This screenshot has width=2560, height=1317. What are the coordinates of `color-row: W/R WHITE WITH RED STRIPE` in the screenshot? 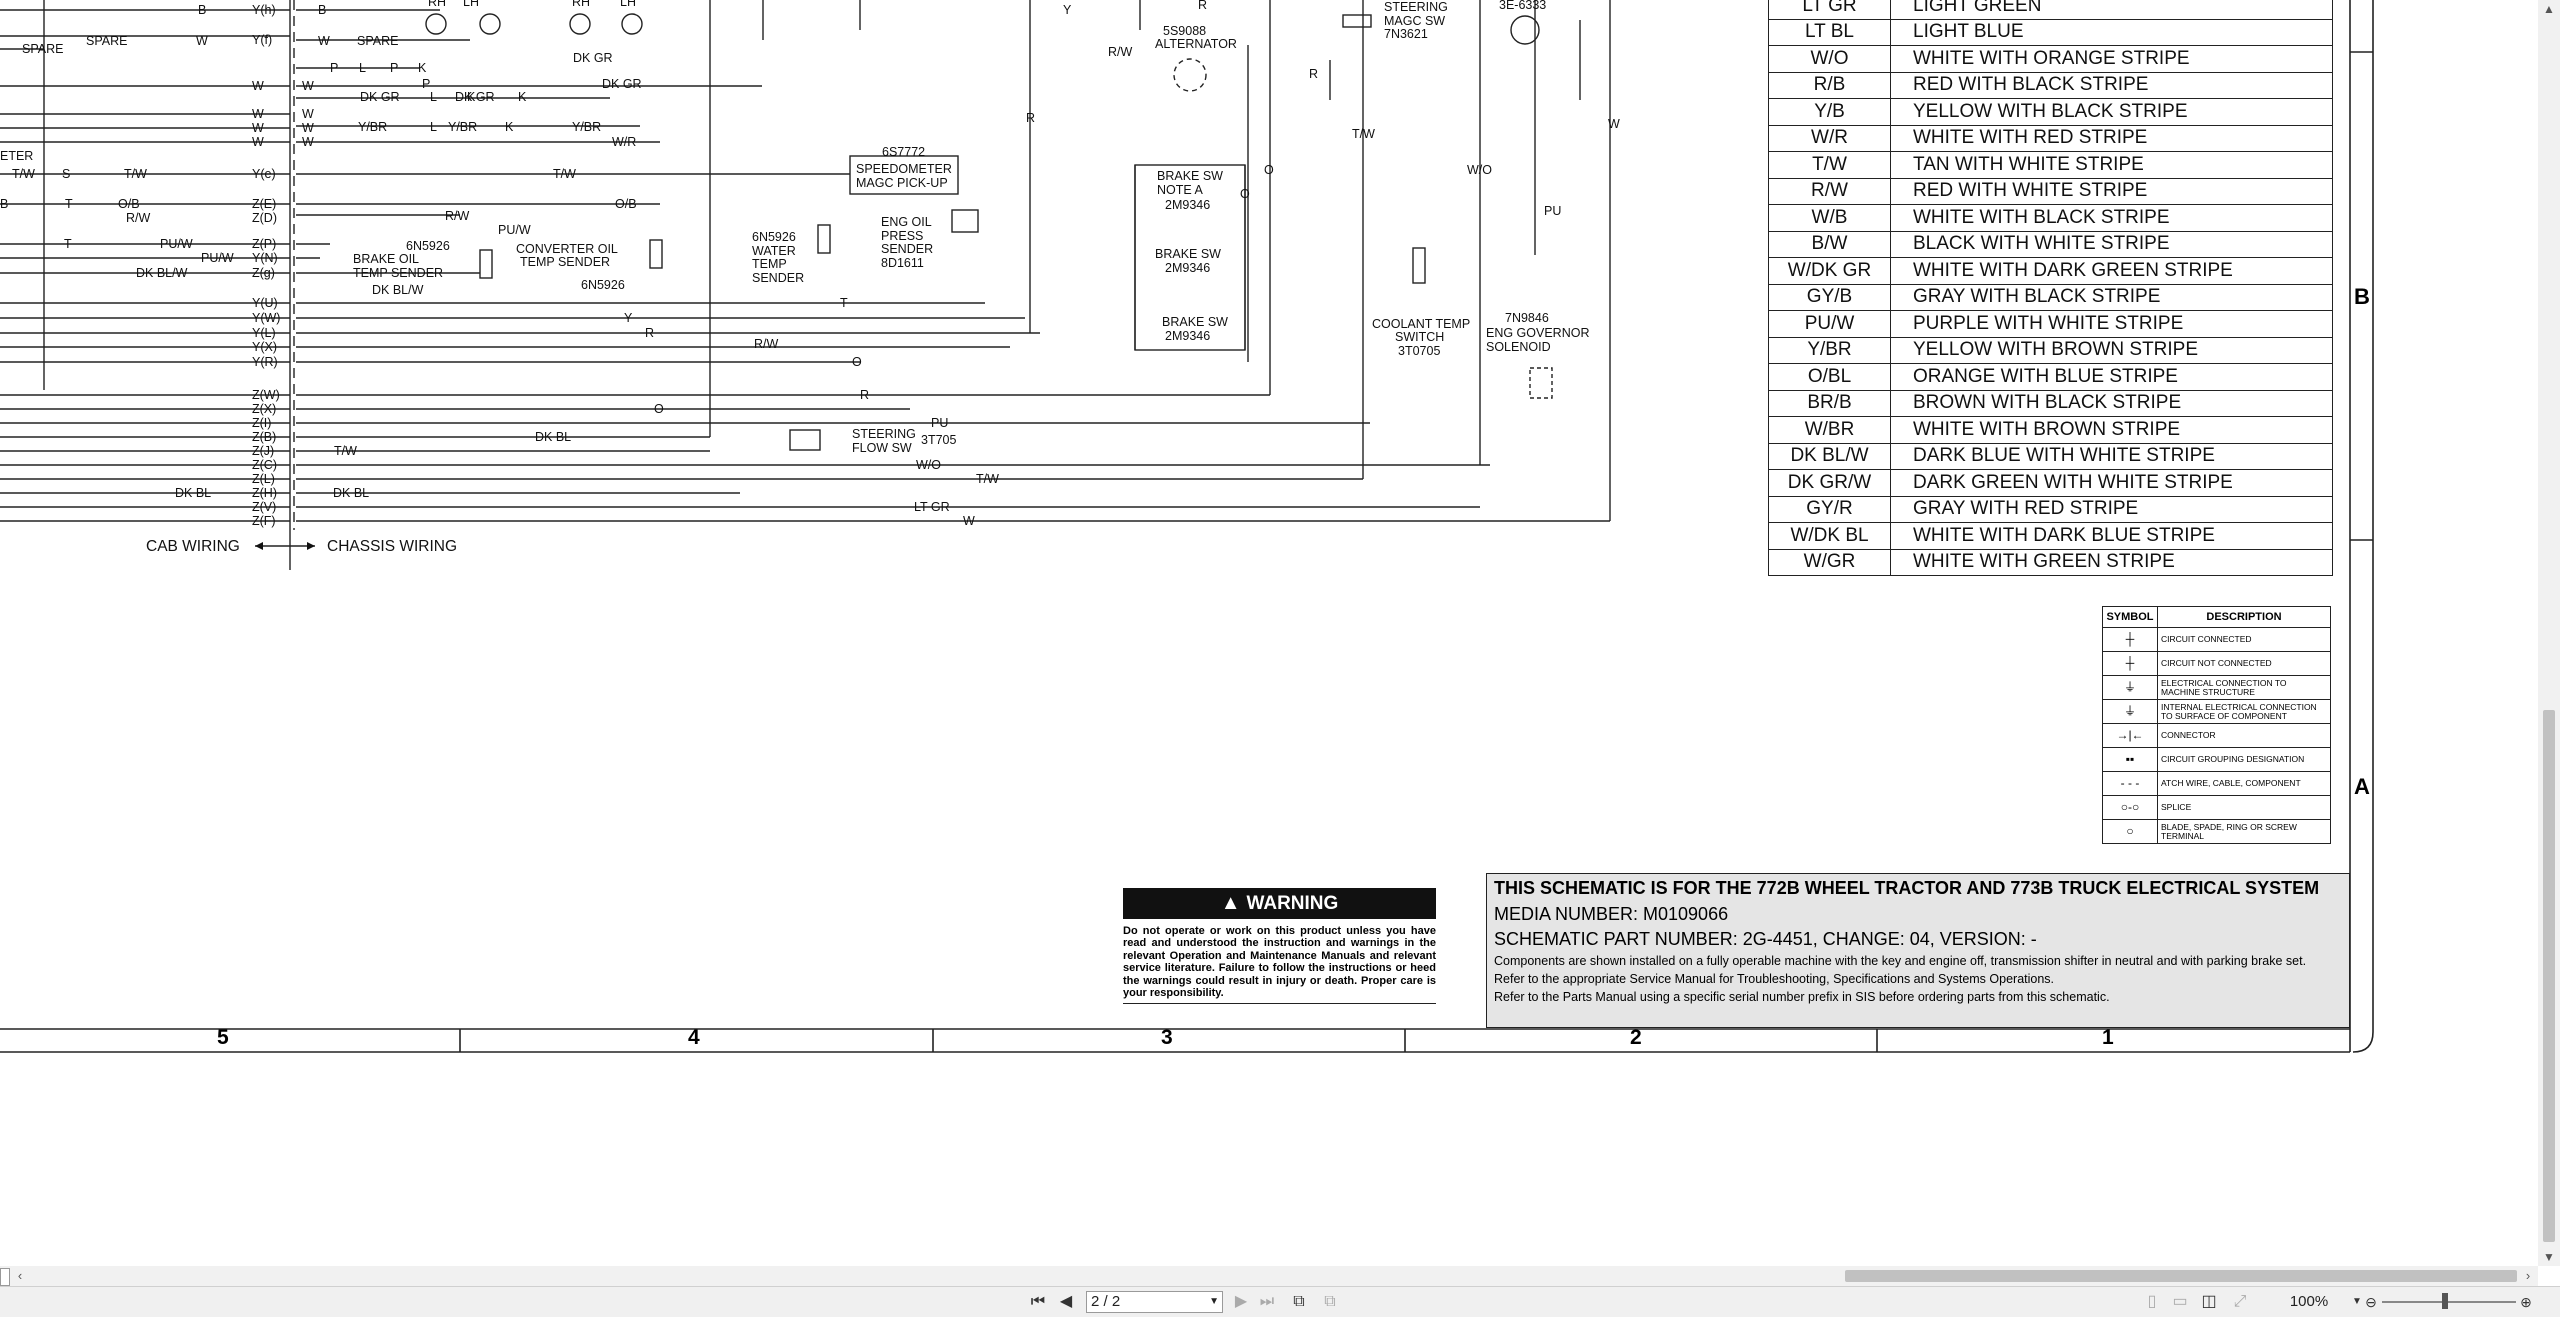 It's located at (2050, 138).